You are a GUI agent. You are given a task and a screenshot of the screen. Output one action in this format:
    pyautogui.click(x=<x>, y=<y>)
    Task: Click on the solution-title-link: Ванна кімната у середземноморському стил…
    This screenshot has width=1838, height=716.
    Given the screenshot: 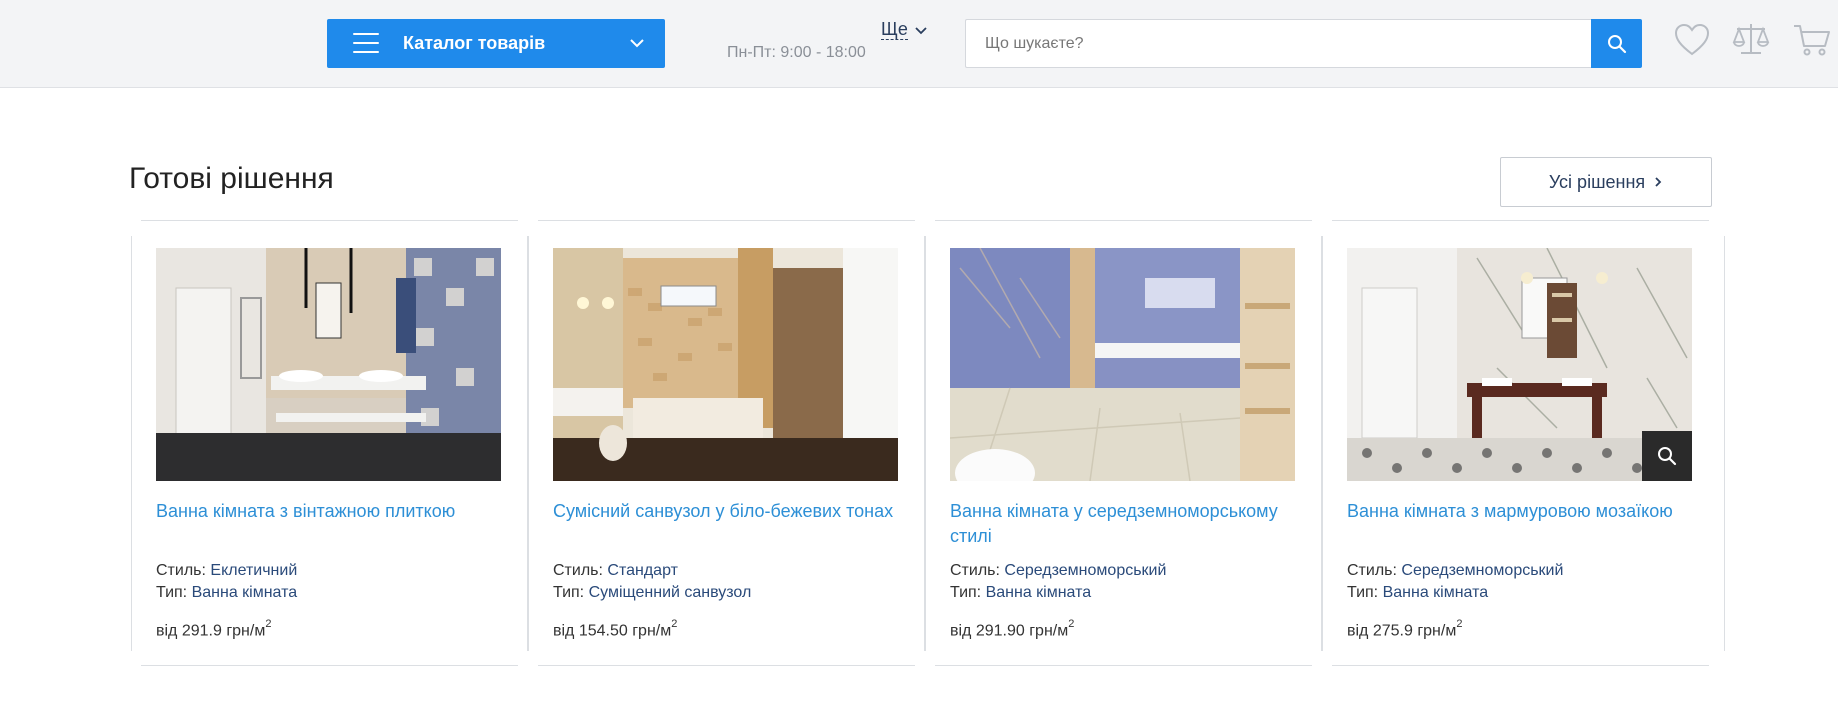 What is the action you would take?
    pyautogui.click(x=1127, y=524)
    